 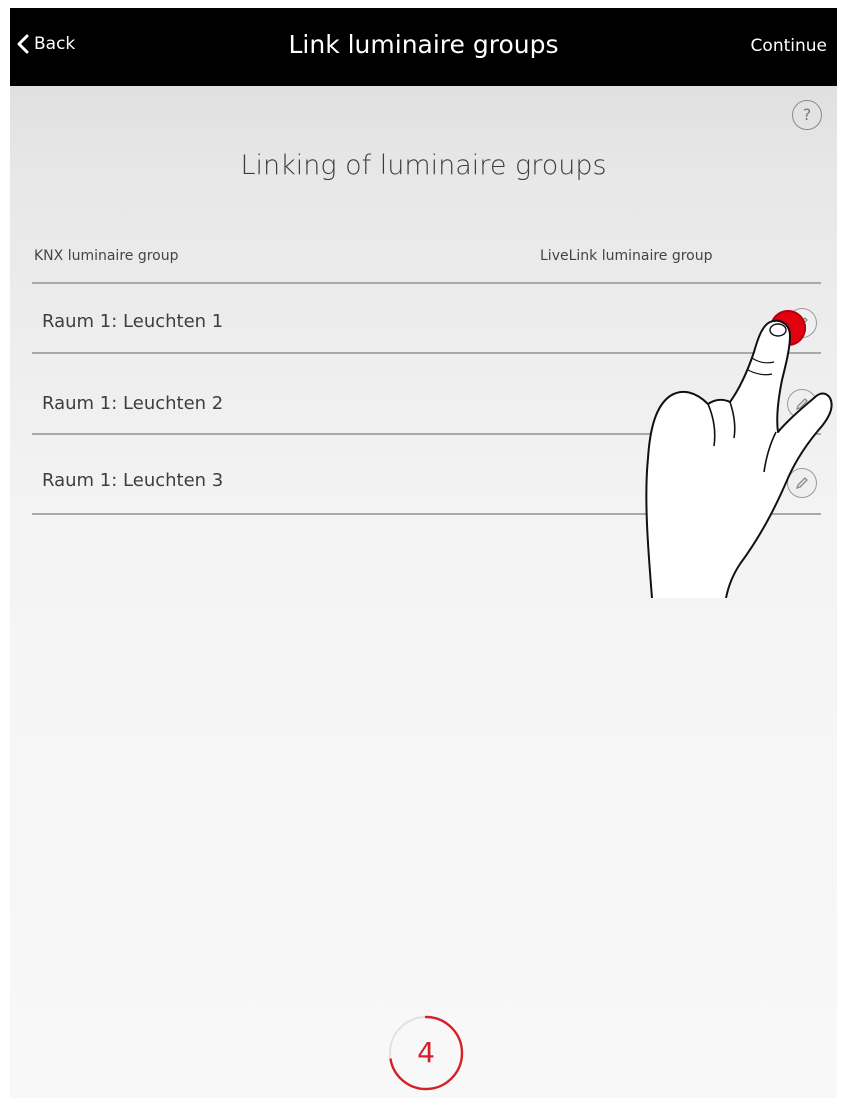 I want to click on help-button: ?, so click(x=807, y=115).